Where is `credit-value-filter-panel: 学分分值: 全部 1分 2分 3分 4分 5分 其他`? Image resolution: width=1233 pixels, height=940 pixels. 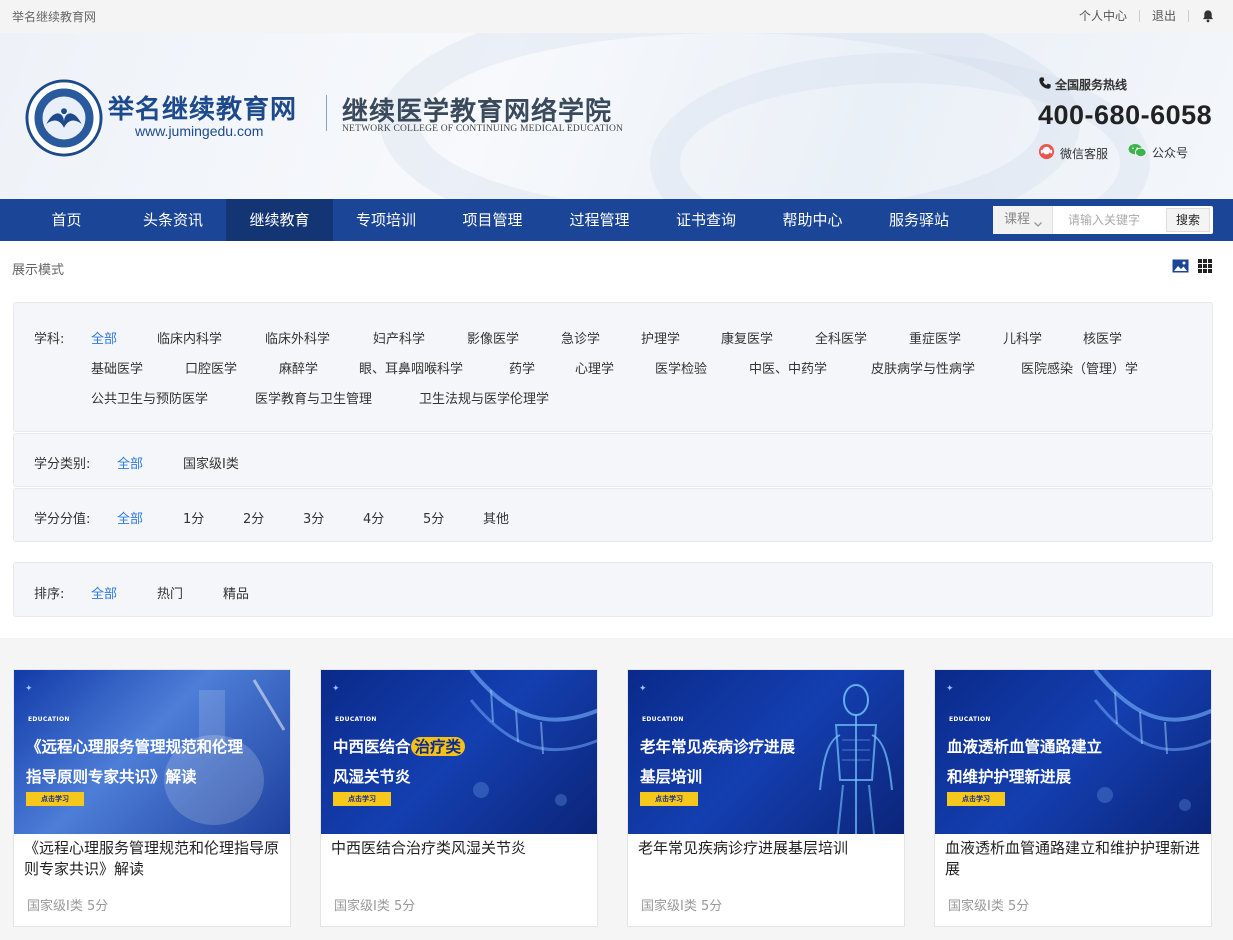
credit-value-filter-panel: 学分分值: 全部 1分 2分 3分 4分 5分 其他 is located at coordinates (613, 515).